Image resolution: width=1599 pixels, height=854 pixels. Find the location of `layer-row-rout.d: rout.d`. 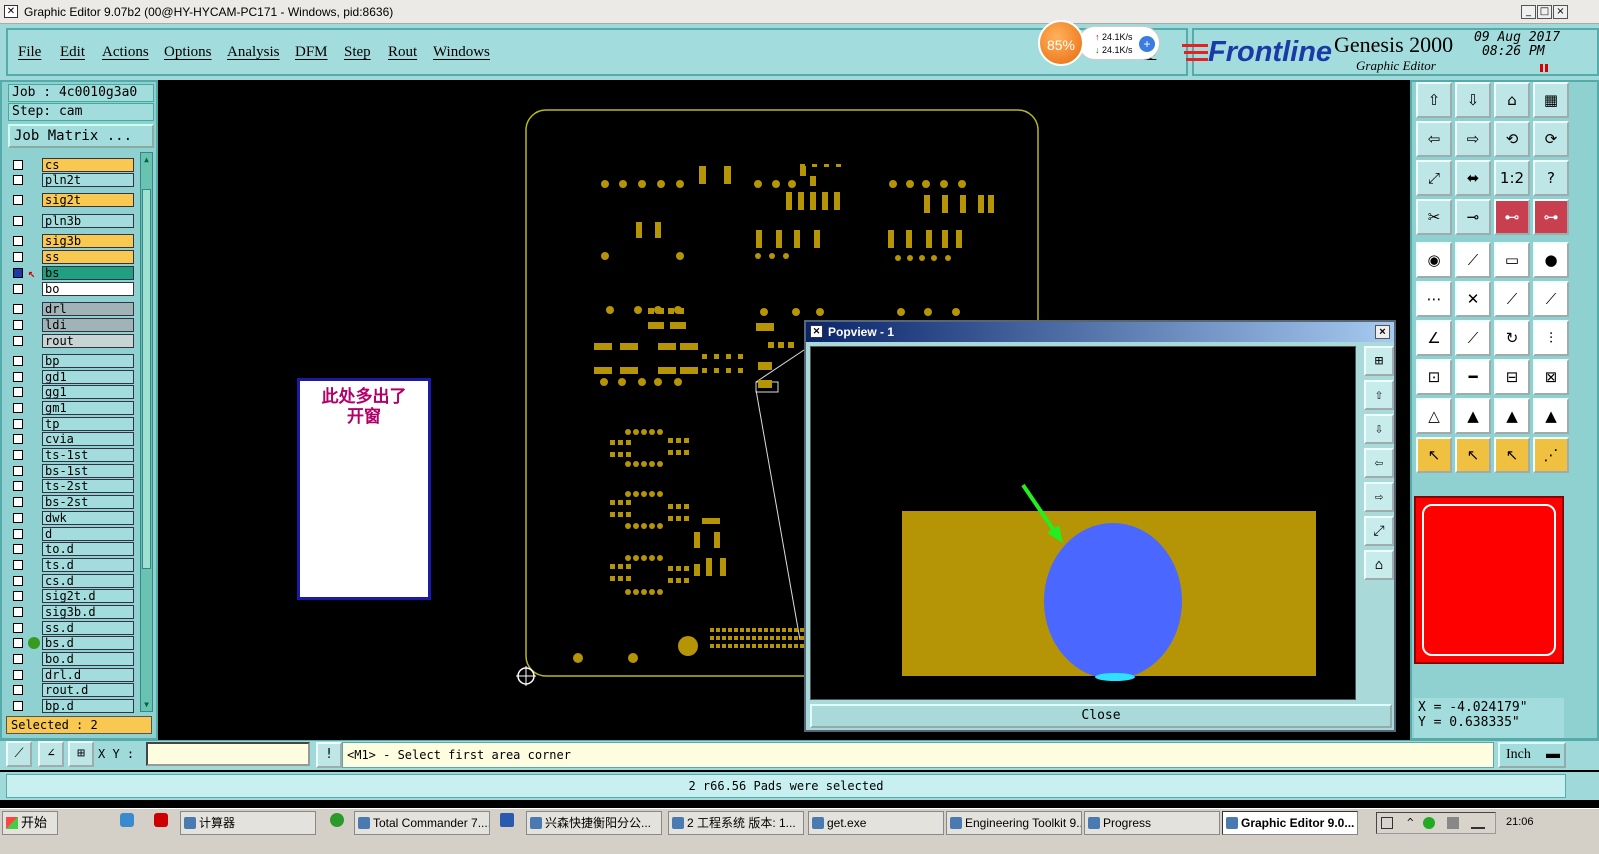

layer-row-rout.d: rout.d is located at coordinates (75, 690).